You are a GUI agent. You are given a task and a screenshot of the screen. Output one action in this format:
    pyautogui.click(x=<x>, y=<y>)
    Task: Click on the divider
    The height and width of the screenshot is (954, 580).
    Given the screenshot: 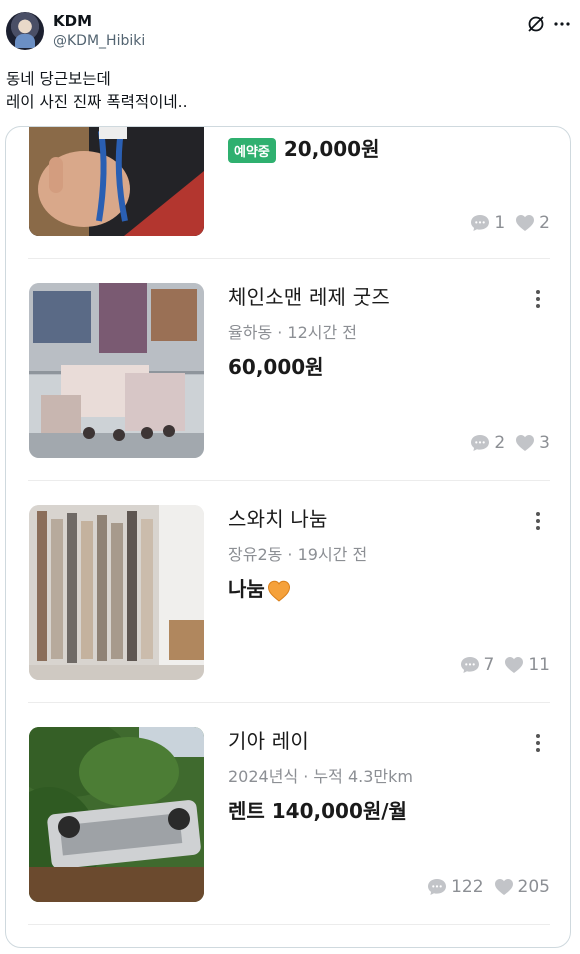 What is the action you would take?
    pyautogui.click(x=289, y=924)
    